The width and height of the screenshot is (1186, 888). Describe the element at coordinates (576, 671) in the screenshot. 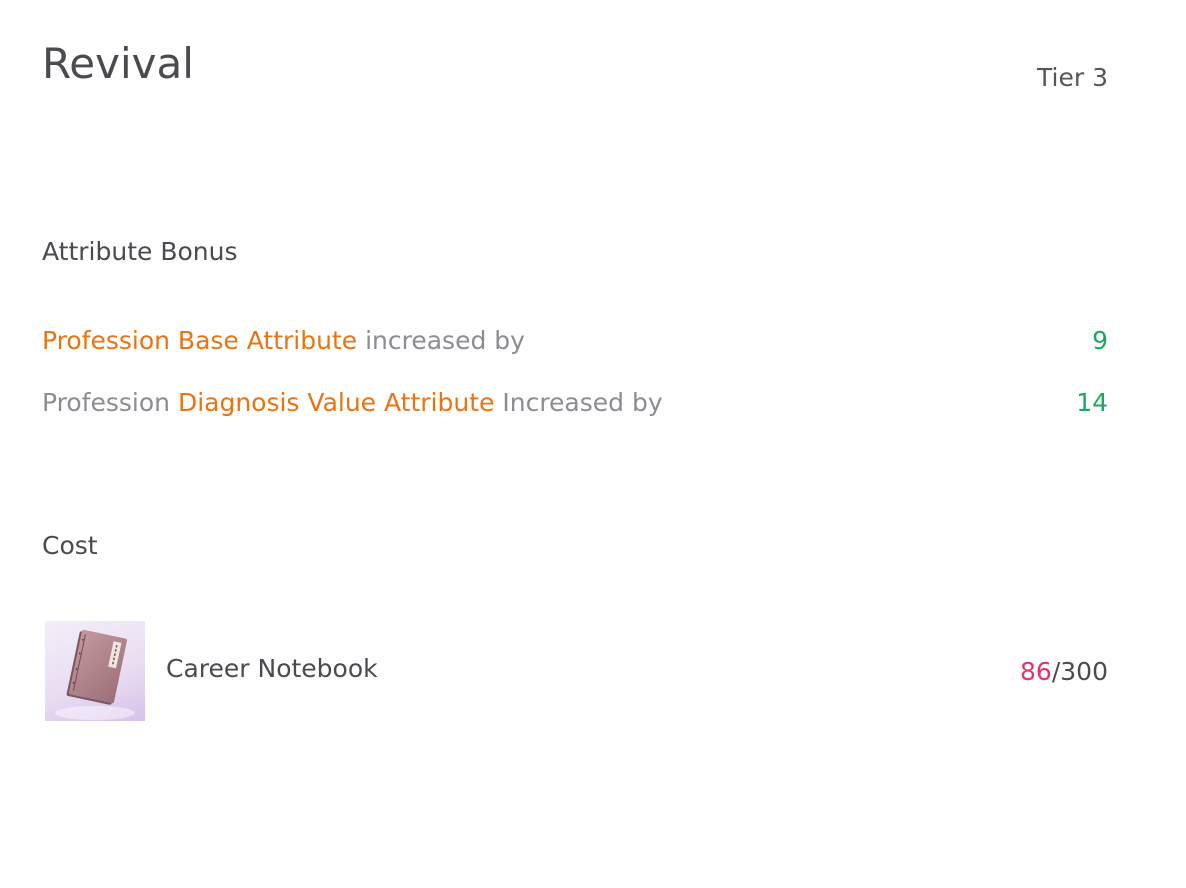

I see `cost-item-row: Career Notebook 86/300` at that location.